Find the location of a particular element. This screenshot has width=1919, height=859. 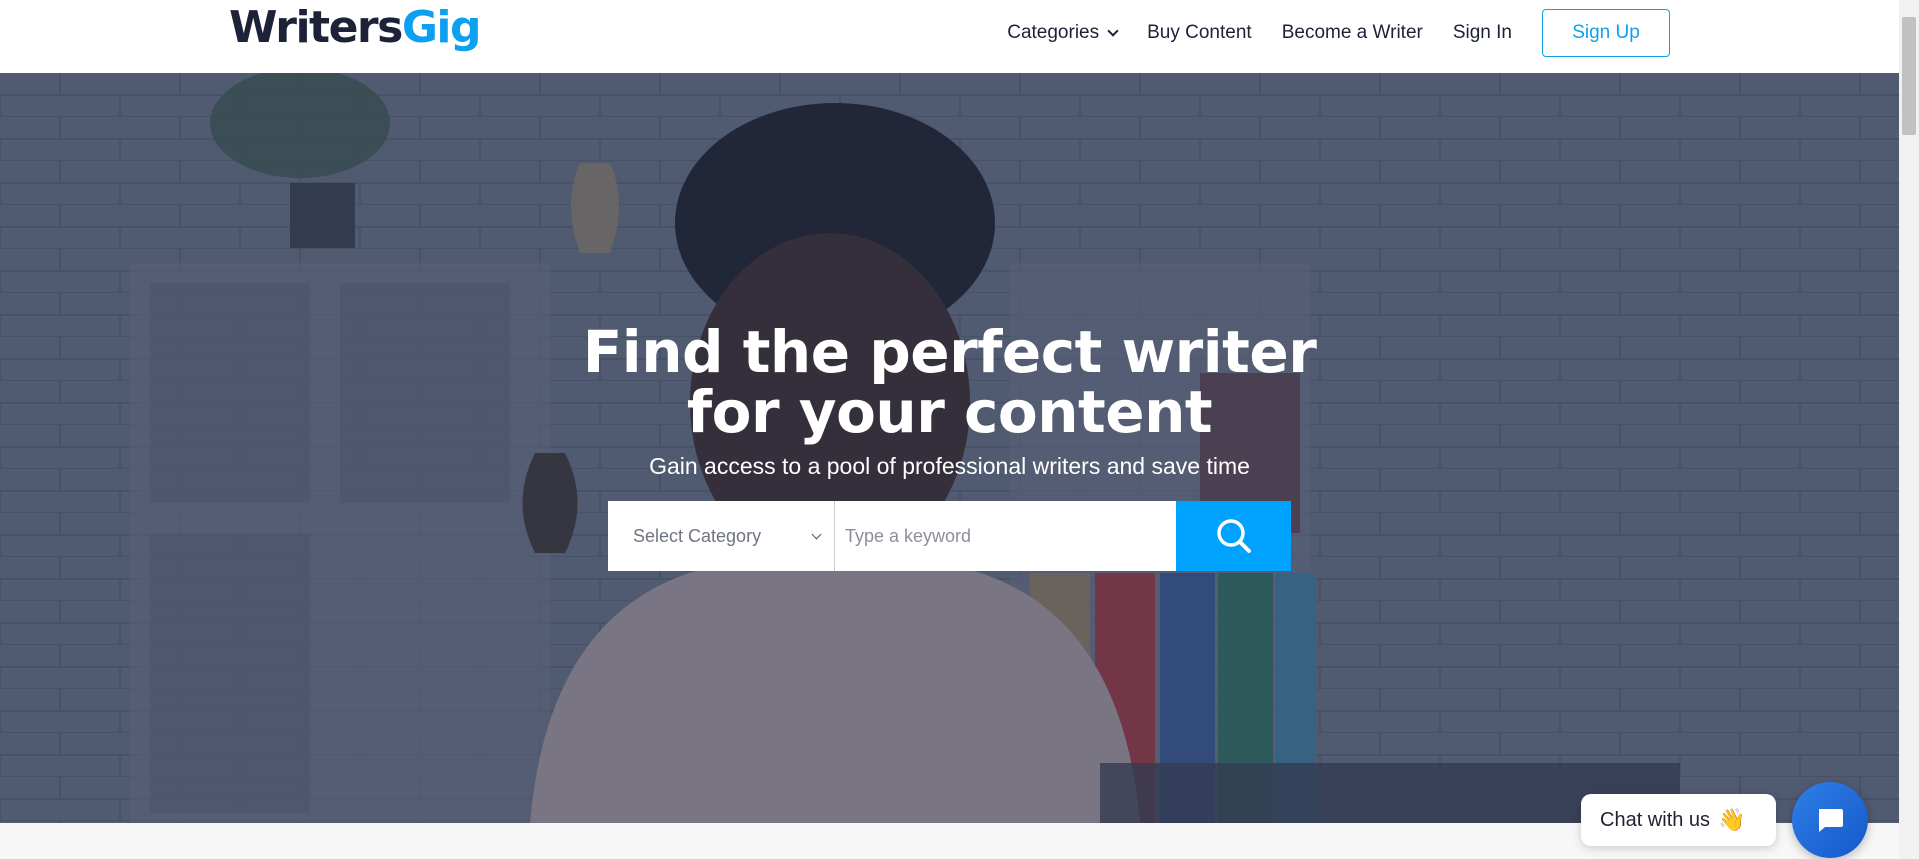

nav-become-writer: Become a Writer is located at coordinates (1352, 33).